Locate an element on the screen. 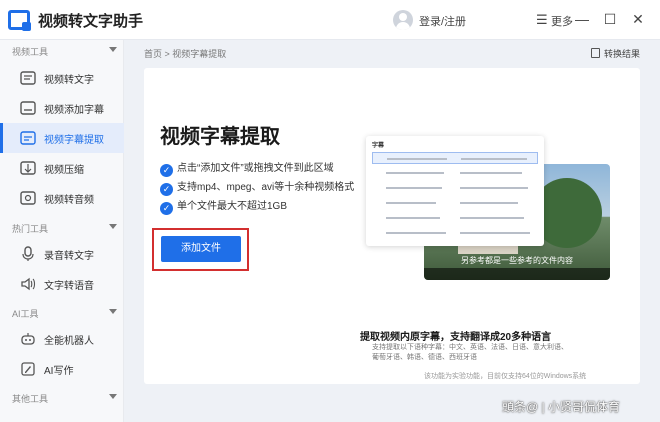 The width and height of the screenshot is (660, 422). feature-item: ✓ 支持mp4、mpeg、avi等十余种视频格式 is located at coordinates (257, 187).